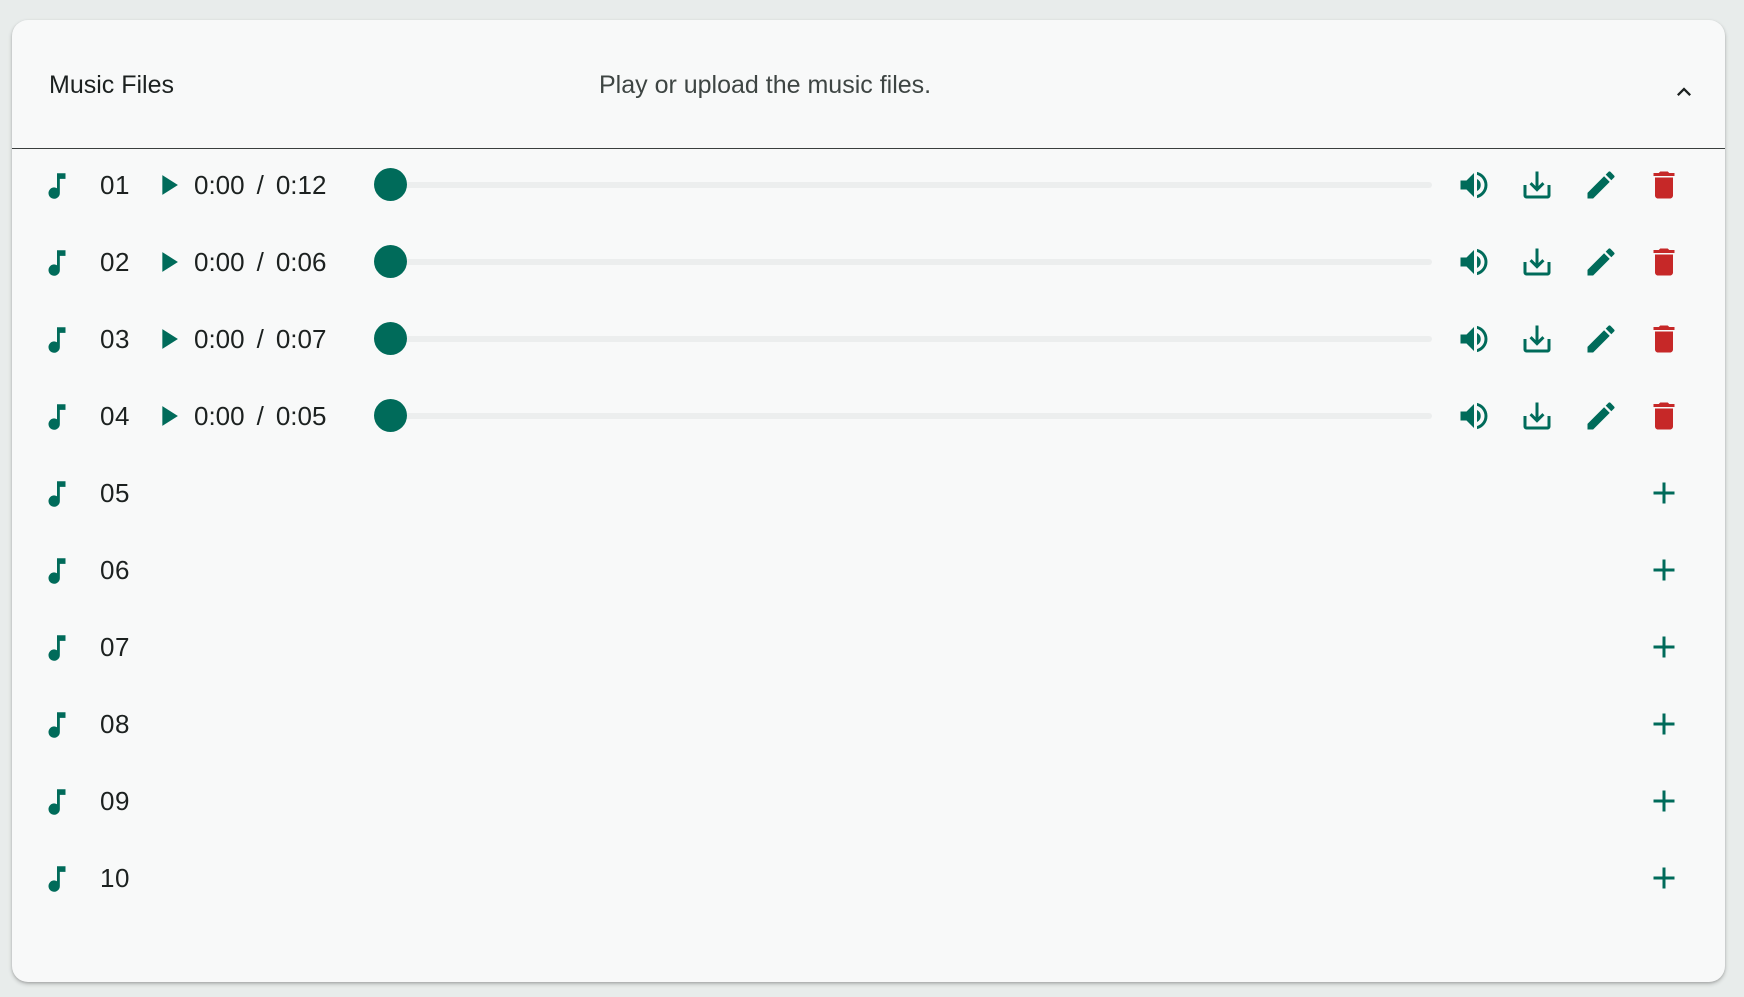 The image size is (1744, 997). I want to click on track-row: 09, so click(868, 832).